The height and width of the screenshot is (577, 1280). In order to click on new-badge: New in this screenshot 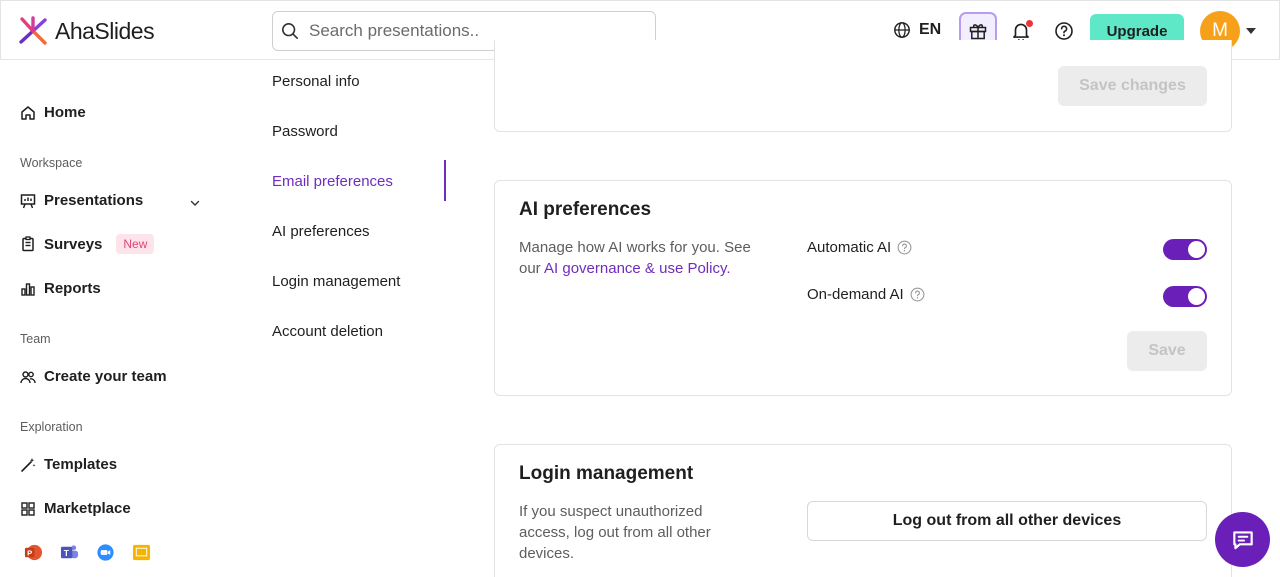, I will do `click(135, 244)`.